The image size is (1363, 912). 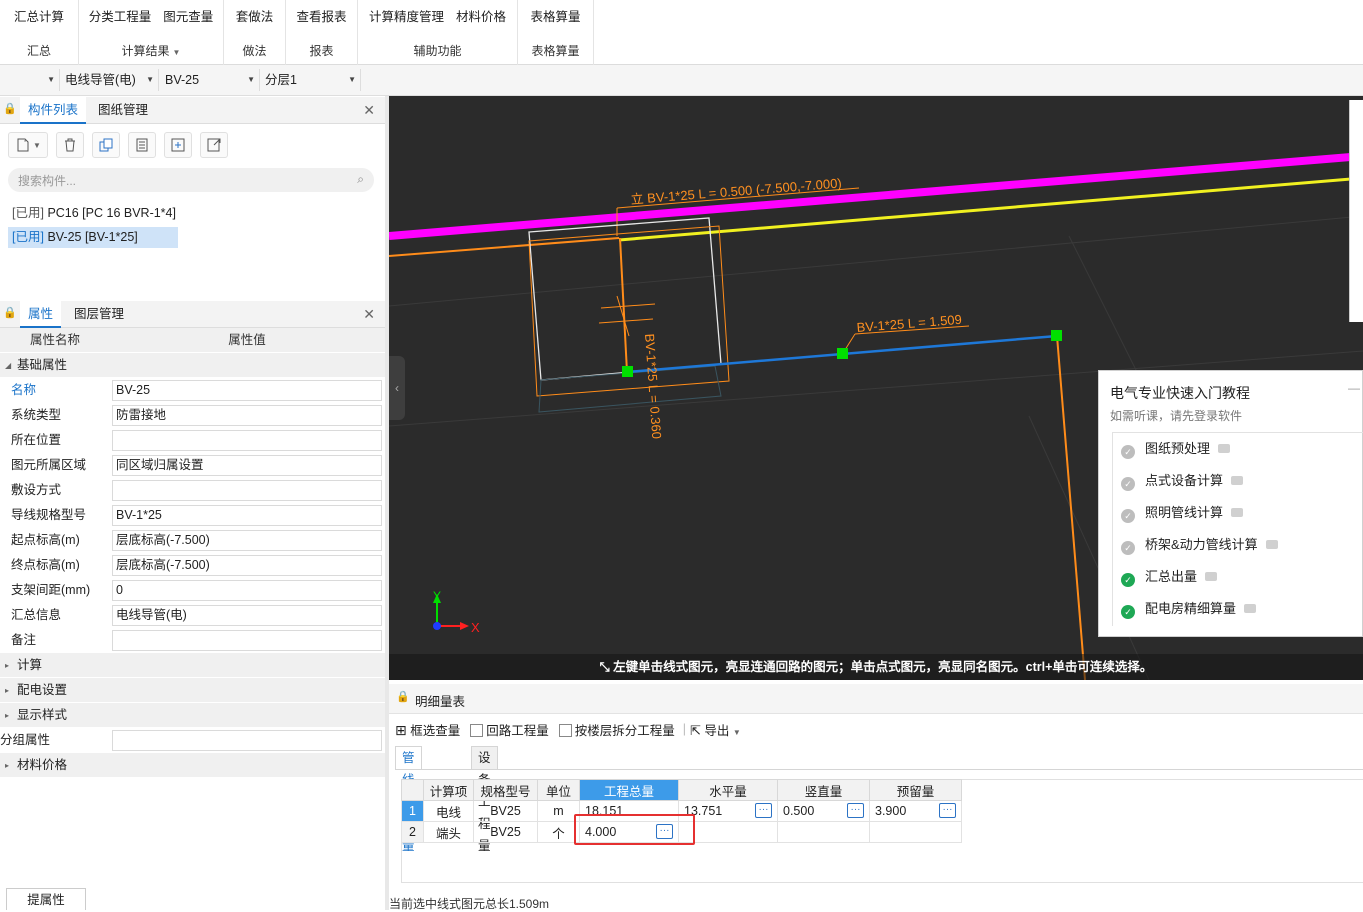 What do you see at coordinates (30, 80) in the screenshot?
I see `category-select: ▼` at bounding box center [30, 80].